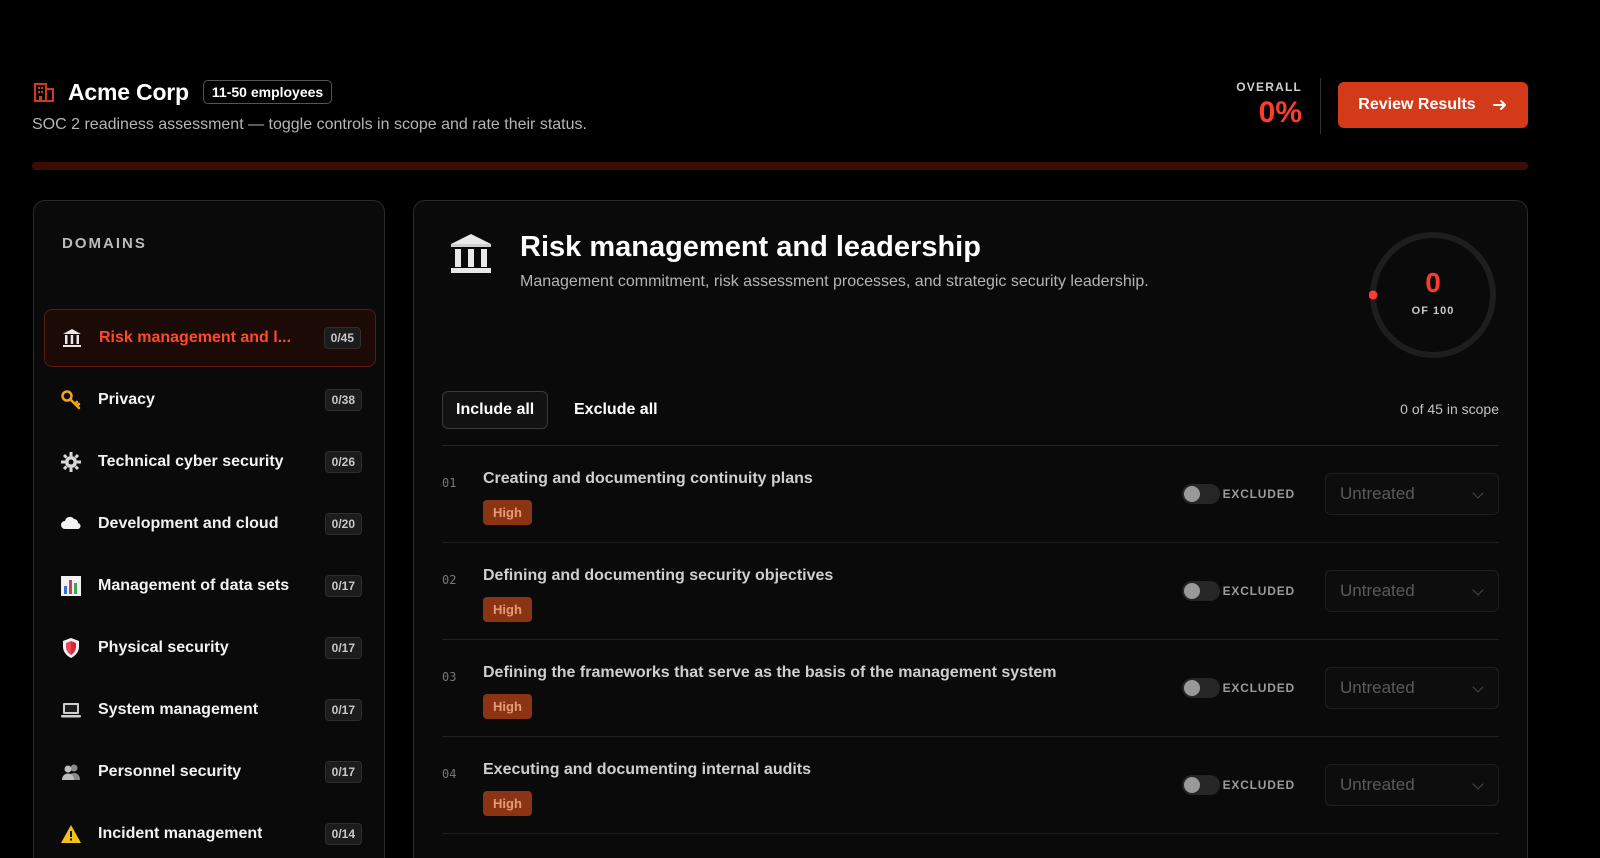  Describe the element at coordinates (104, 243) in the screenshot. I see `sidebar-title: DOMAINS` at that location.